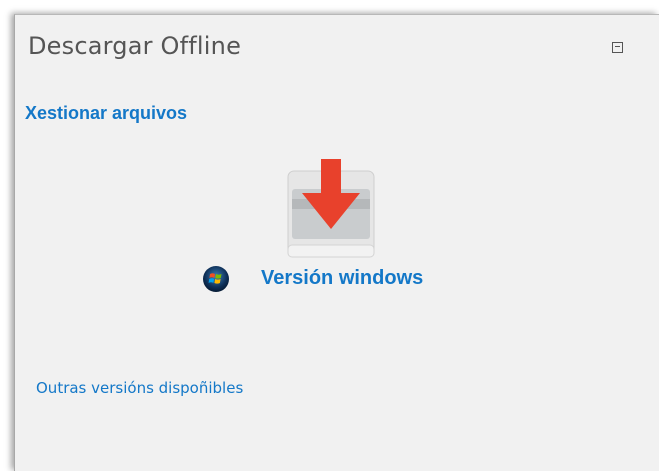  I want to click on collapse-bar, so click(617, 46).